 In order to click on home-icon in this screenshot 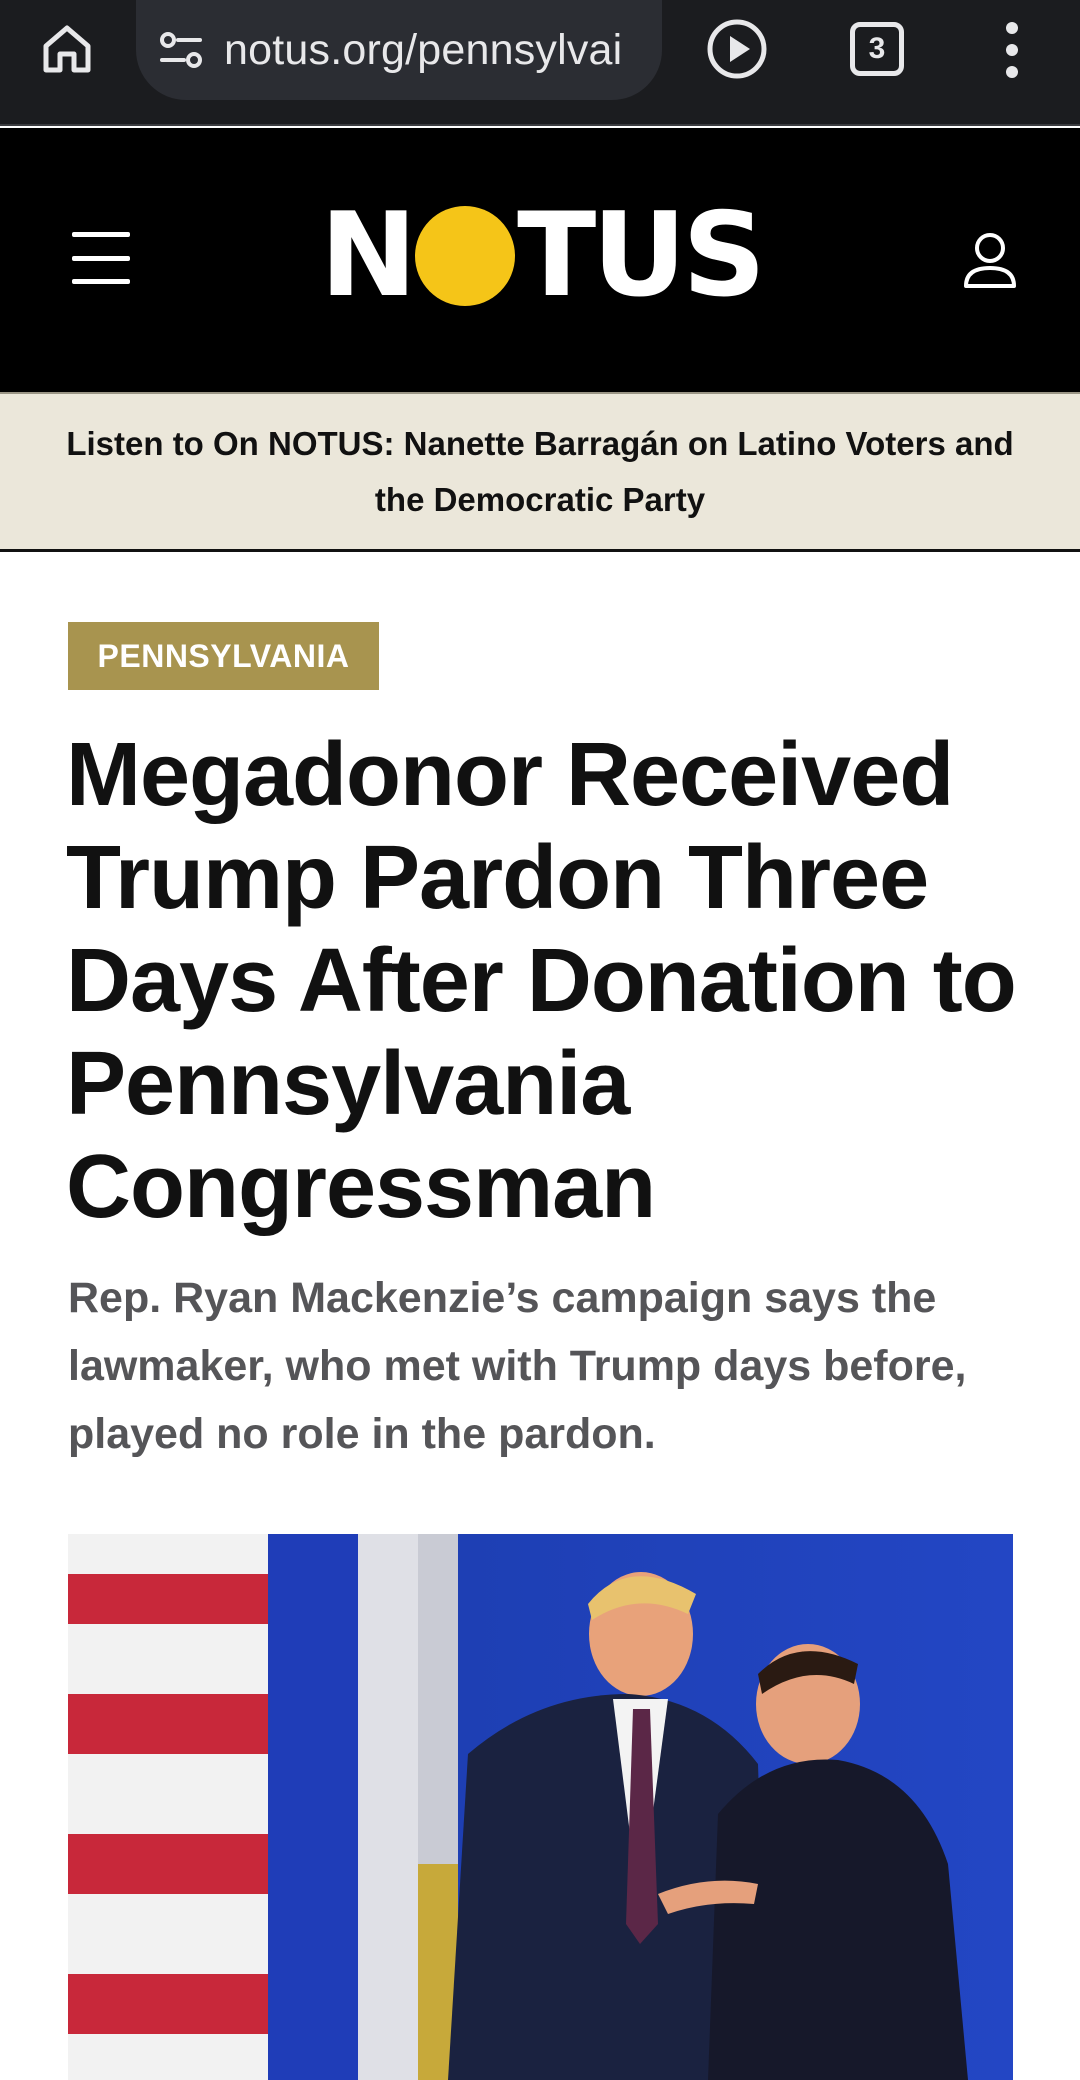, I will do `click(67, 49)`.